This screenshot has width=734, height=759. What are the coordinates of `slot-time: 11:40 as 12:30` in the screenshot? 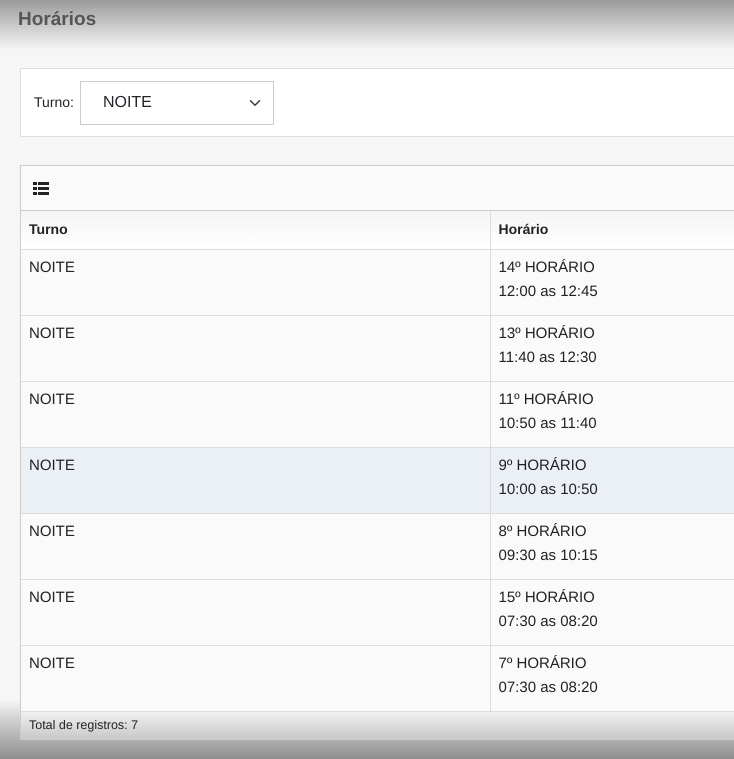 It's located at (548, 358).